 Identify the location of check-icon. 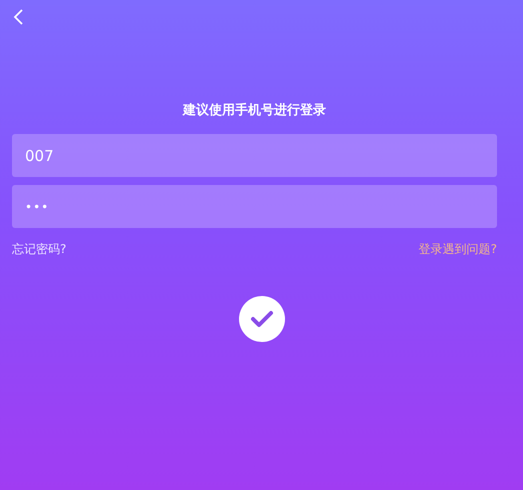
(262, 319).